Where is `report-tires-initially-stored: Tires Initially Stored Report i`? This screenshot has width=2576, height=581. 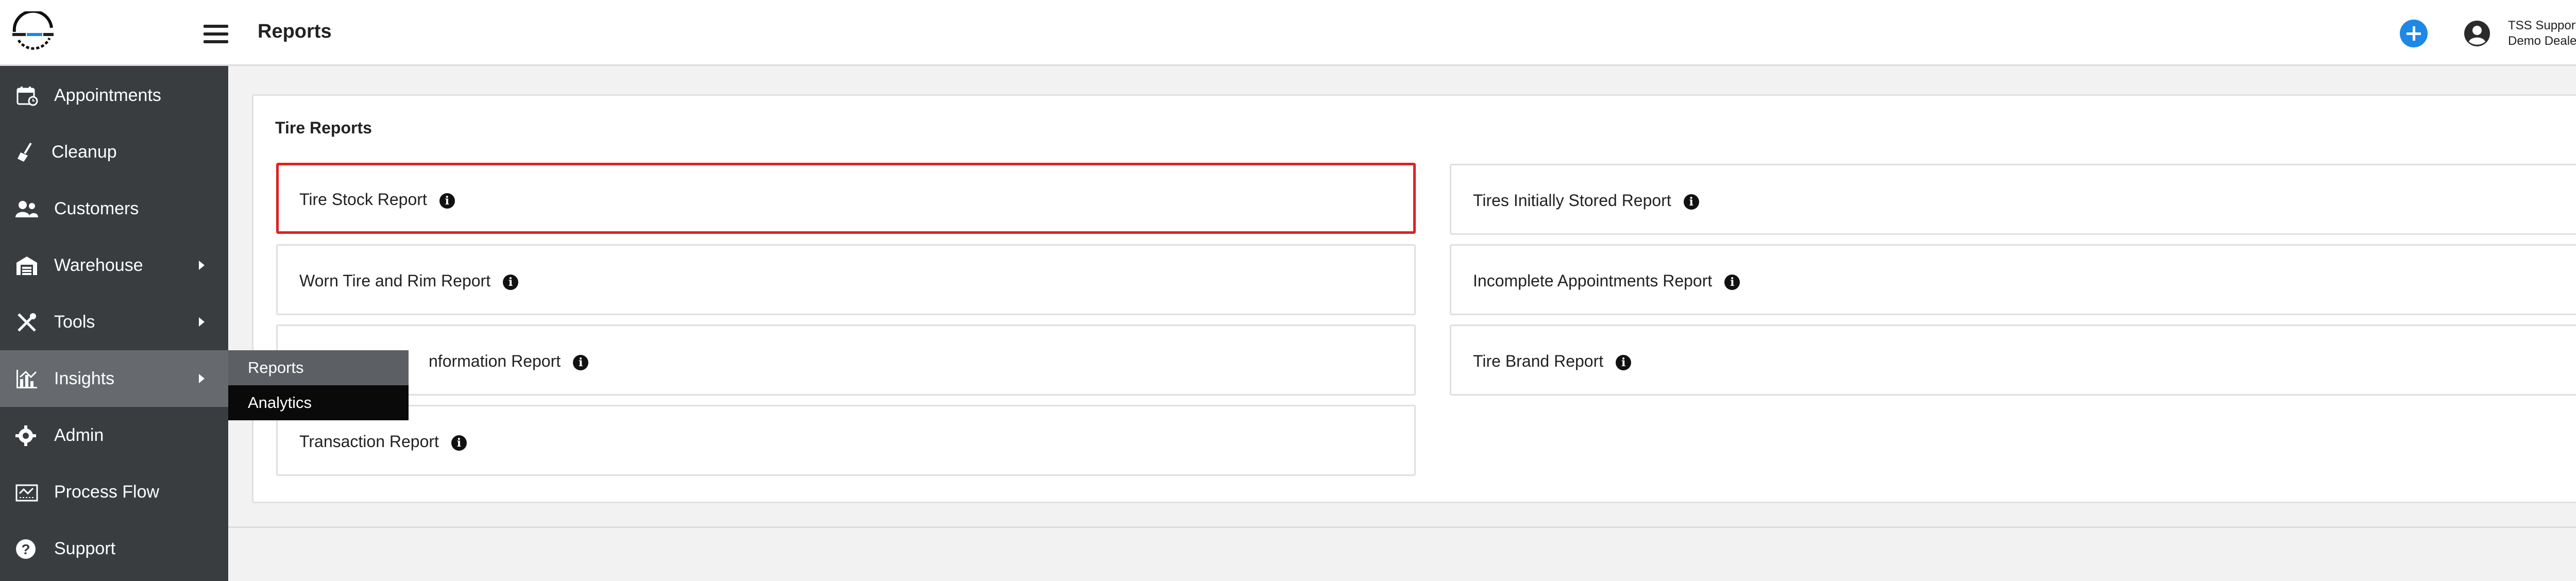 report-tires-initially-stored: Tires Initially Stored Report i is located at coordinates (2013, 199).